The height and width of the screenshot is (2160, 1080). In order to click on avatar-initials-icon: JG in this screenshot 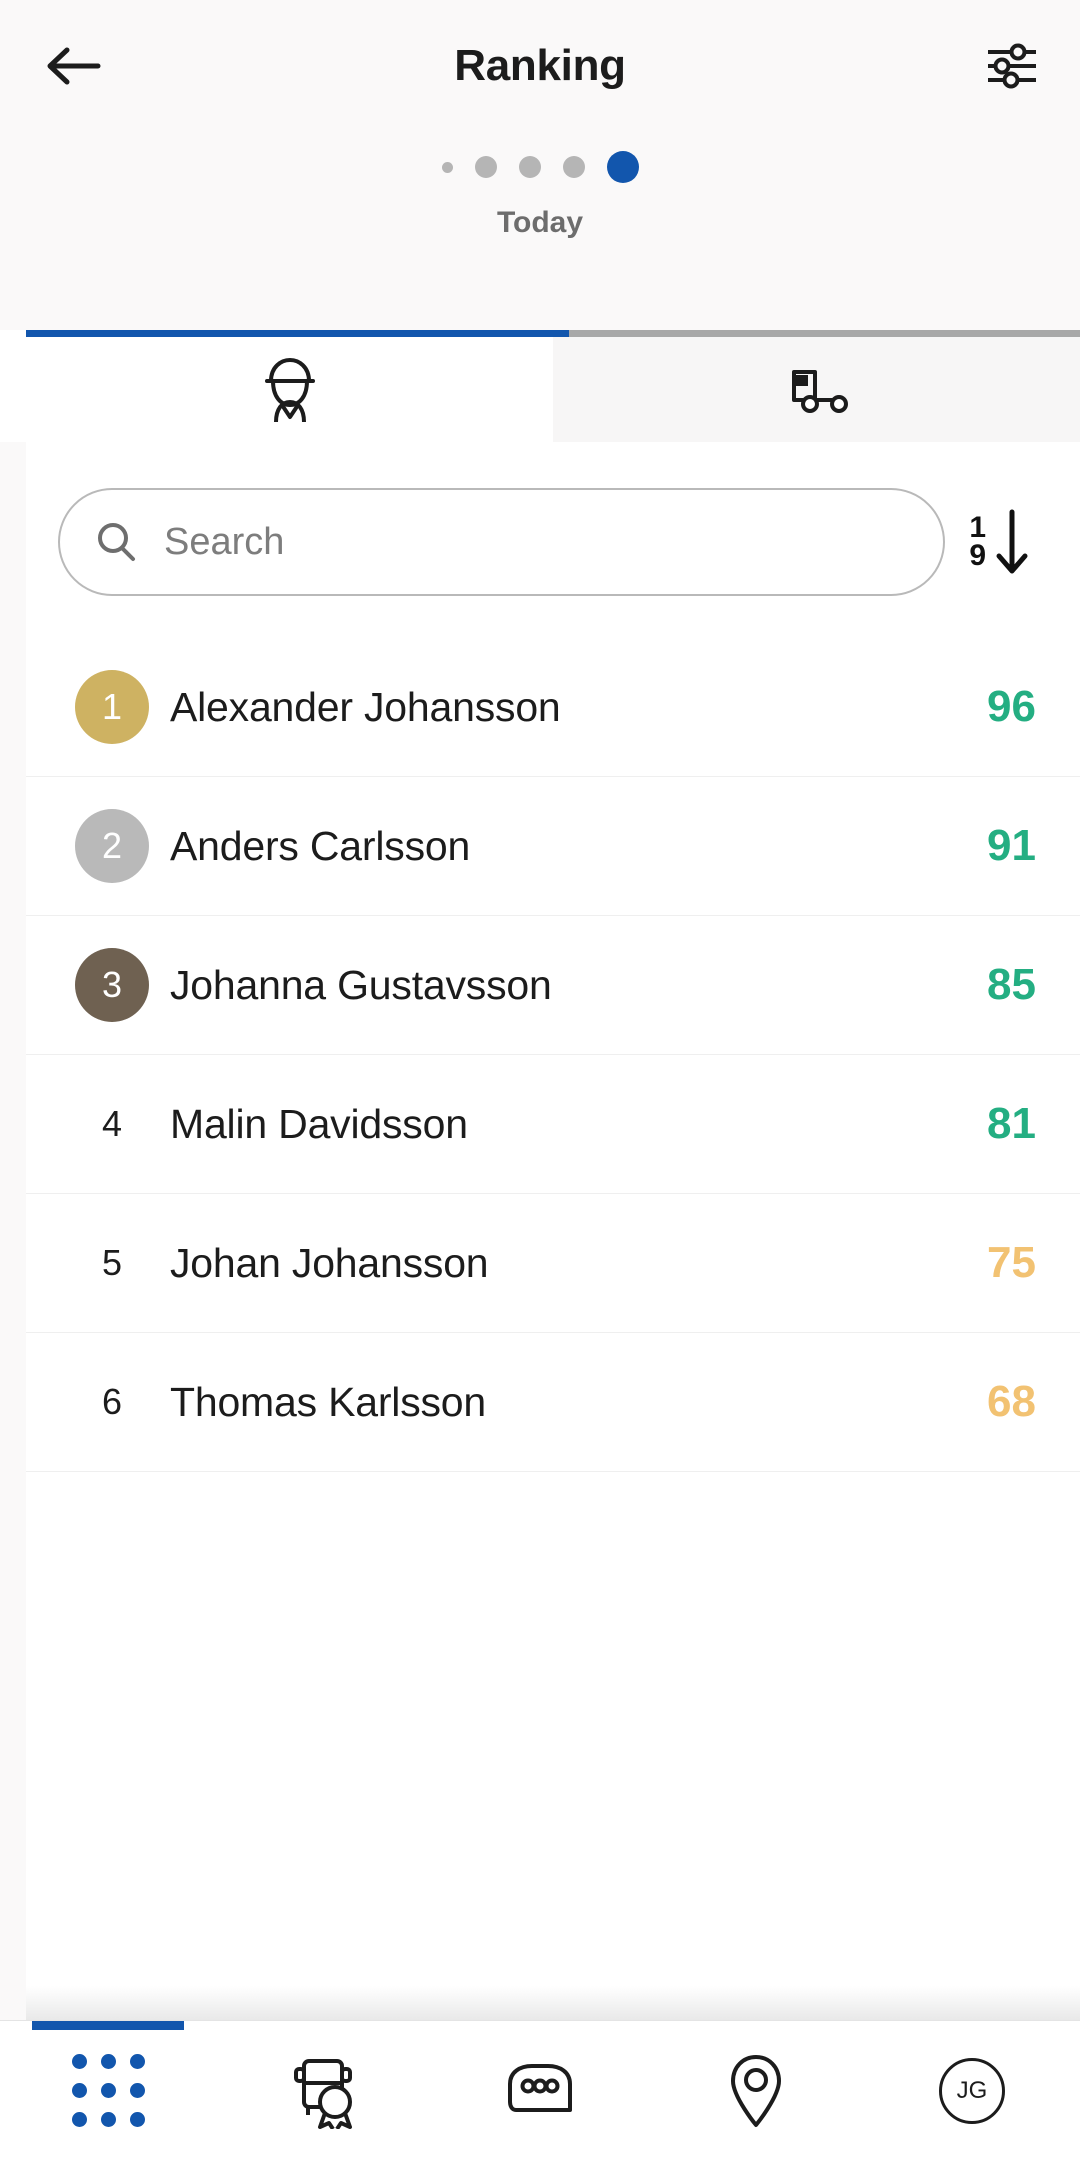, I will do `click(972, 2090)`.